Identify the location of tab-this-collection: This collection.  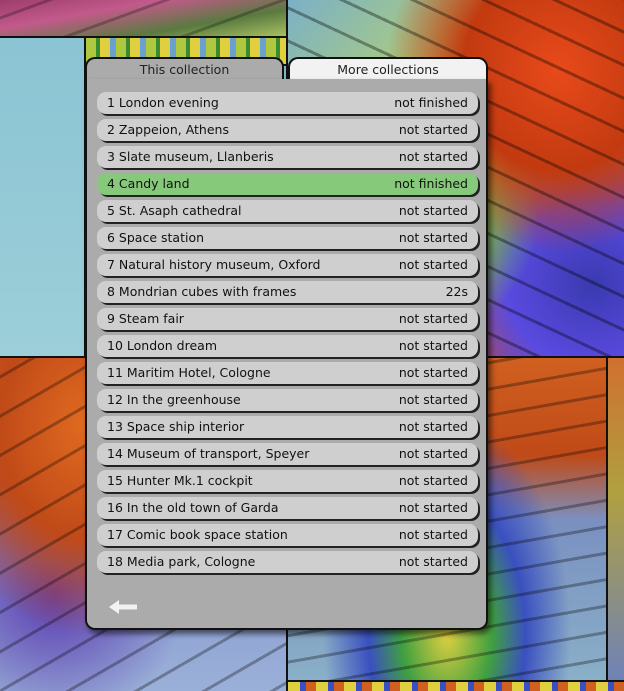
(184, 69).